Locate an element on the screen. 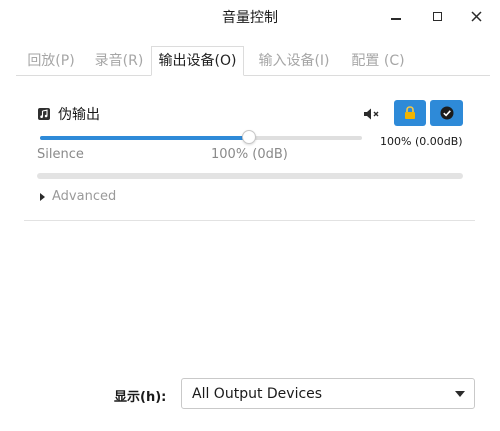 The height and width of the screenshot is (431, 500). expander-arrow-icon is located at coordinates (42, 196).